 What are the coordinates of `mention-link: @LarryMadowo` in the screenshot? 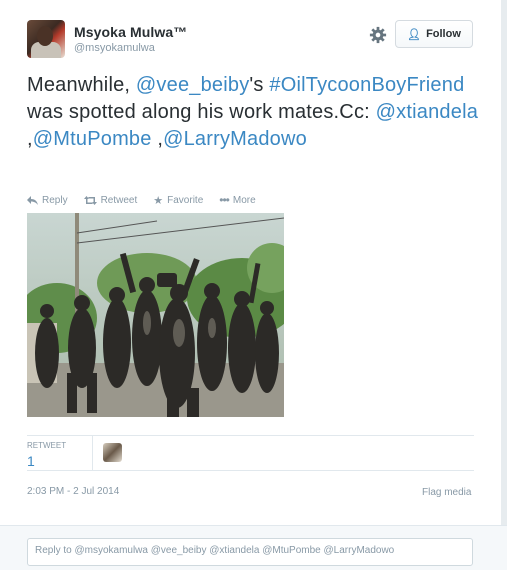 It's located at (235, 139).